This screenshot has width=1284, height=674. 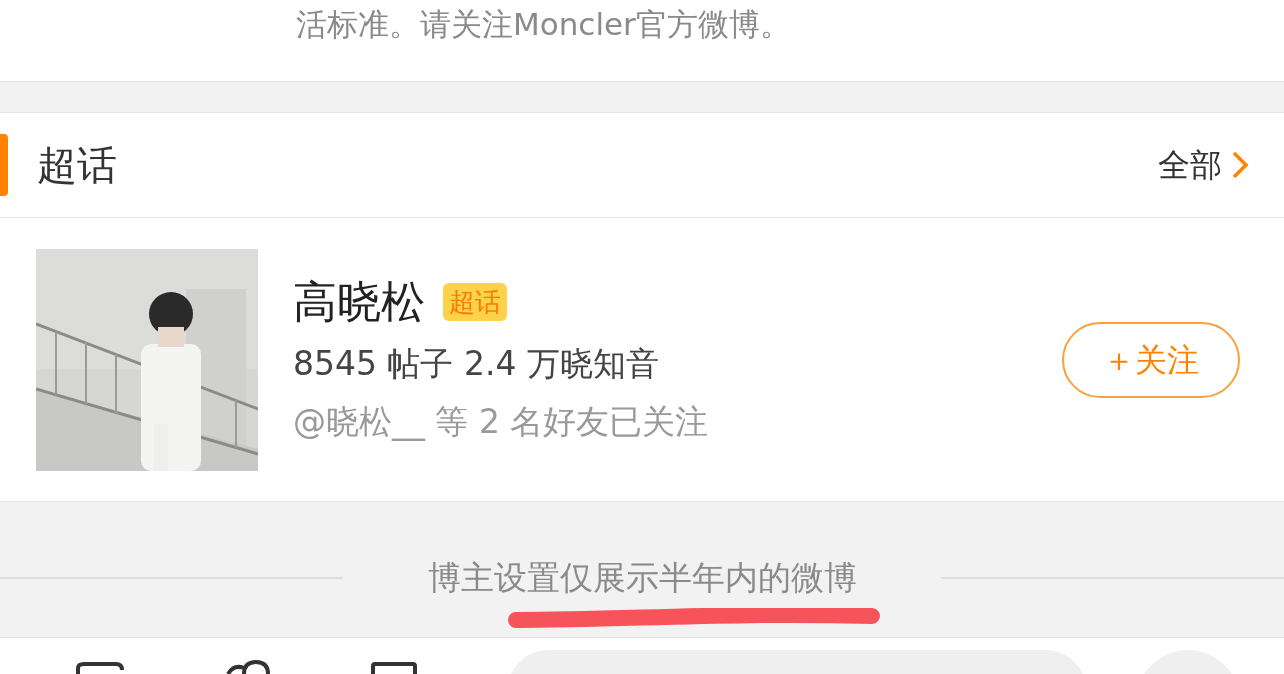 What do you see at coordinates (543, 24) in the screenshot?
I see `intro-text: 活标准。请关注Moncler官方微博。` at bounding box center [543, 24].